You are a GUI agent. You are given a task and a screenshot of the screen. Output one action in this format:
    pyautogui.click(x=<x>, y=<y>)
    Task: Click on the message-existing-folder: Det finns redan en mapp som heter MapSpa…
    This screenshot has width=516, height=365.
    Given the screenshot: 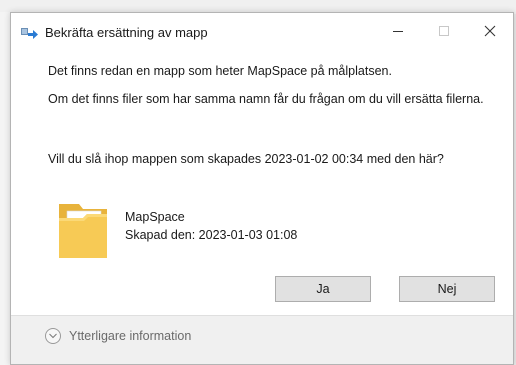 What is the action you would take?
    pyautogui.click(x=220, y=71)
    